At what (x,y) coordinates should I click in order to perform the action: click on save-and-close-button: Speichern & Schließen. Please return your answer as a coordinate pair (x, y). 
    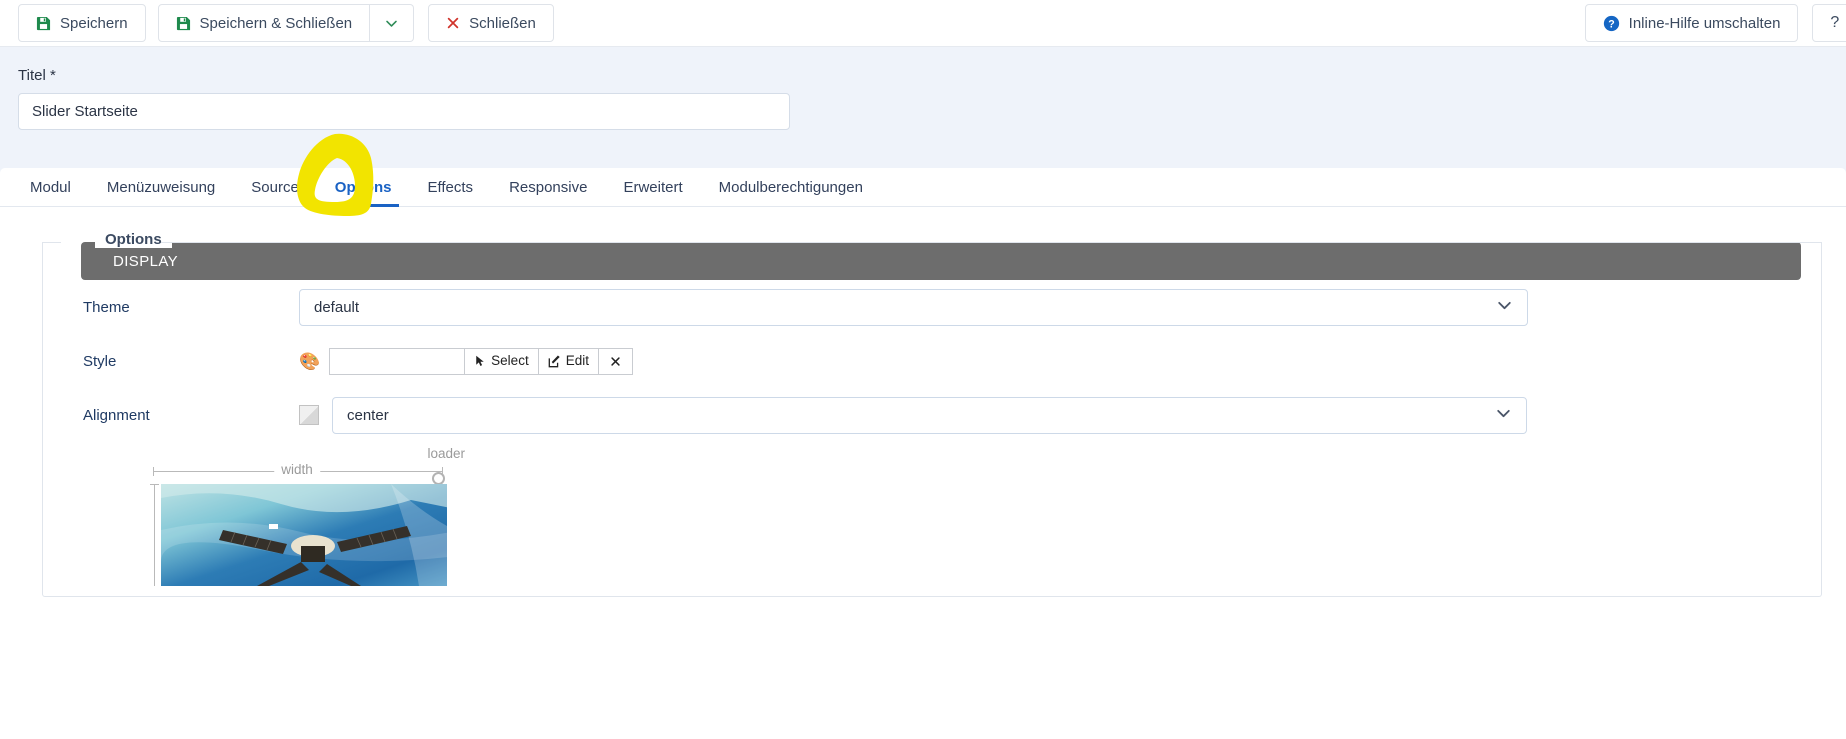
    Looking at the image, I should click on (264, 23).